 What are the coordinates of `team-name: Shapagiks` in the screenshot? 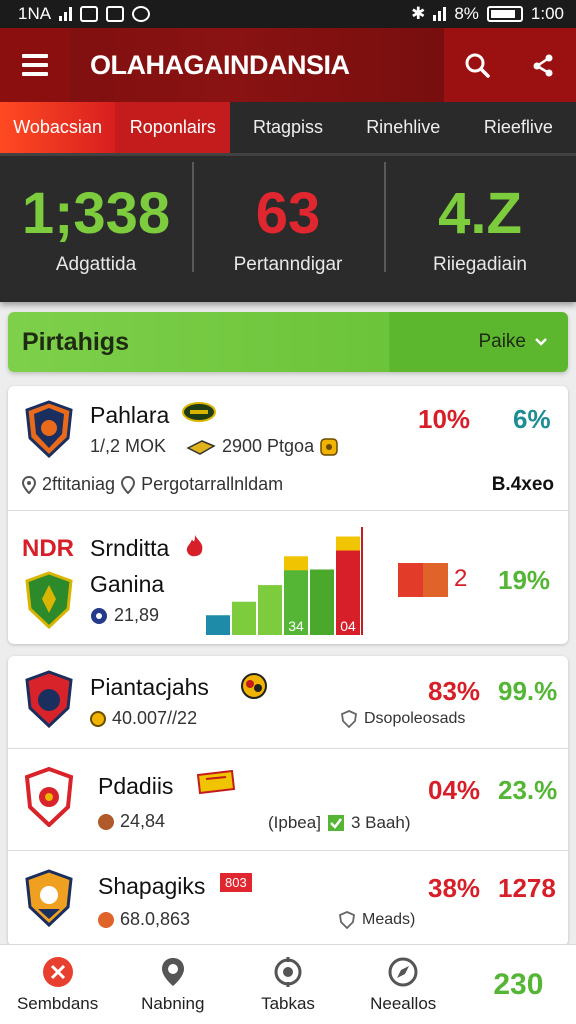 It's located at (152, 886).